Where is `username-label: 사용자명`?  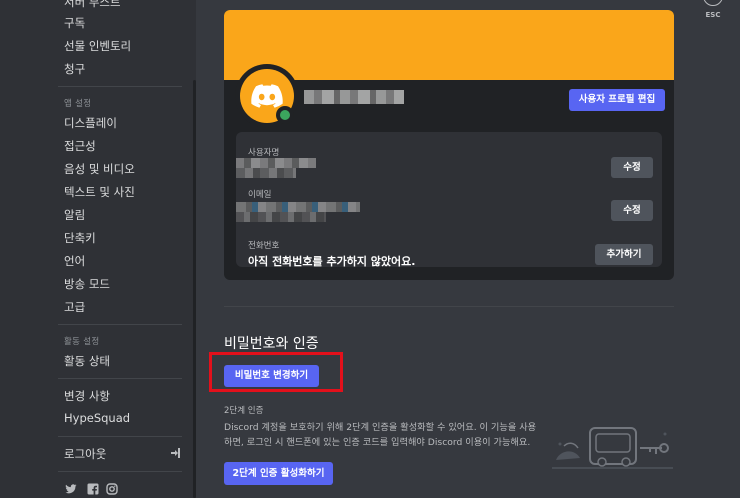 username-label: 사용자명 is located at coordinates (264, 153).